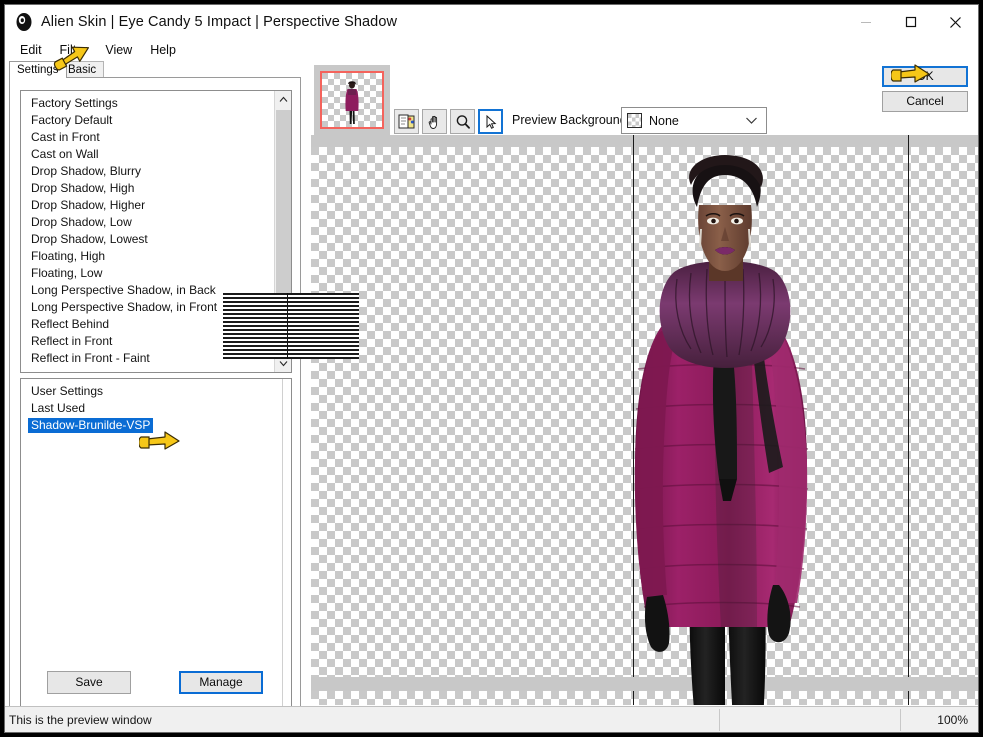 The width and height of the screenshot is (983, 737). What do you see at coordinates (147, 154) in the screenshot?
I see `list-item: Cast on Wall` at bounding box center [147, 154].